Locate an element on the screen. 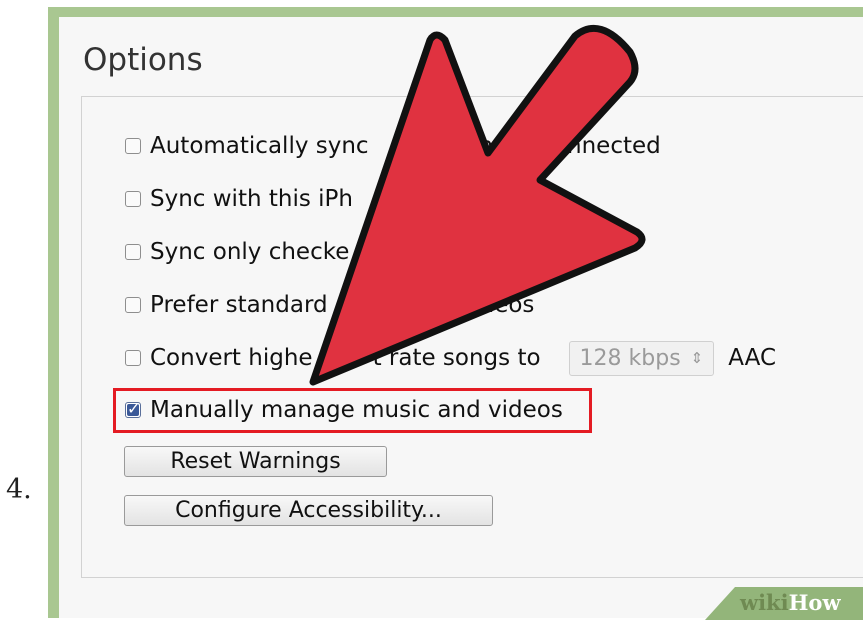 Image resolution: width=863 pixels, height=620 pixels. option-label-tail: t rate songs to is located at coordinates (456, 358).